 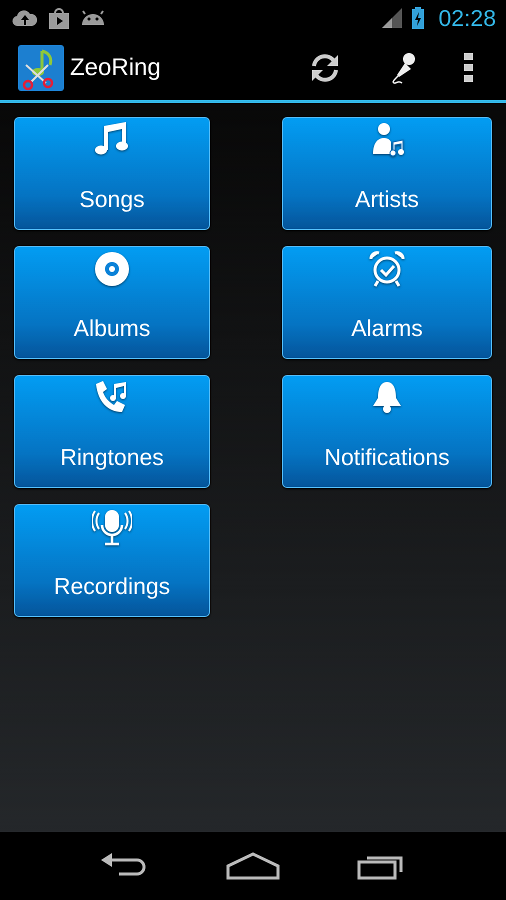 I want to click on android-icon, so click(x=93, y=18).